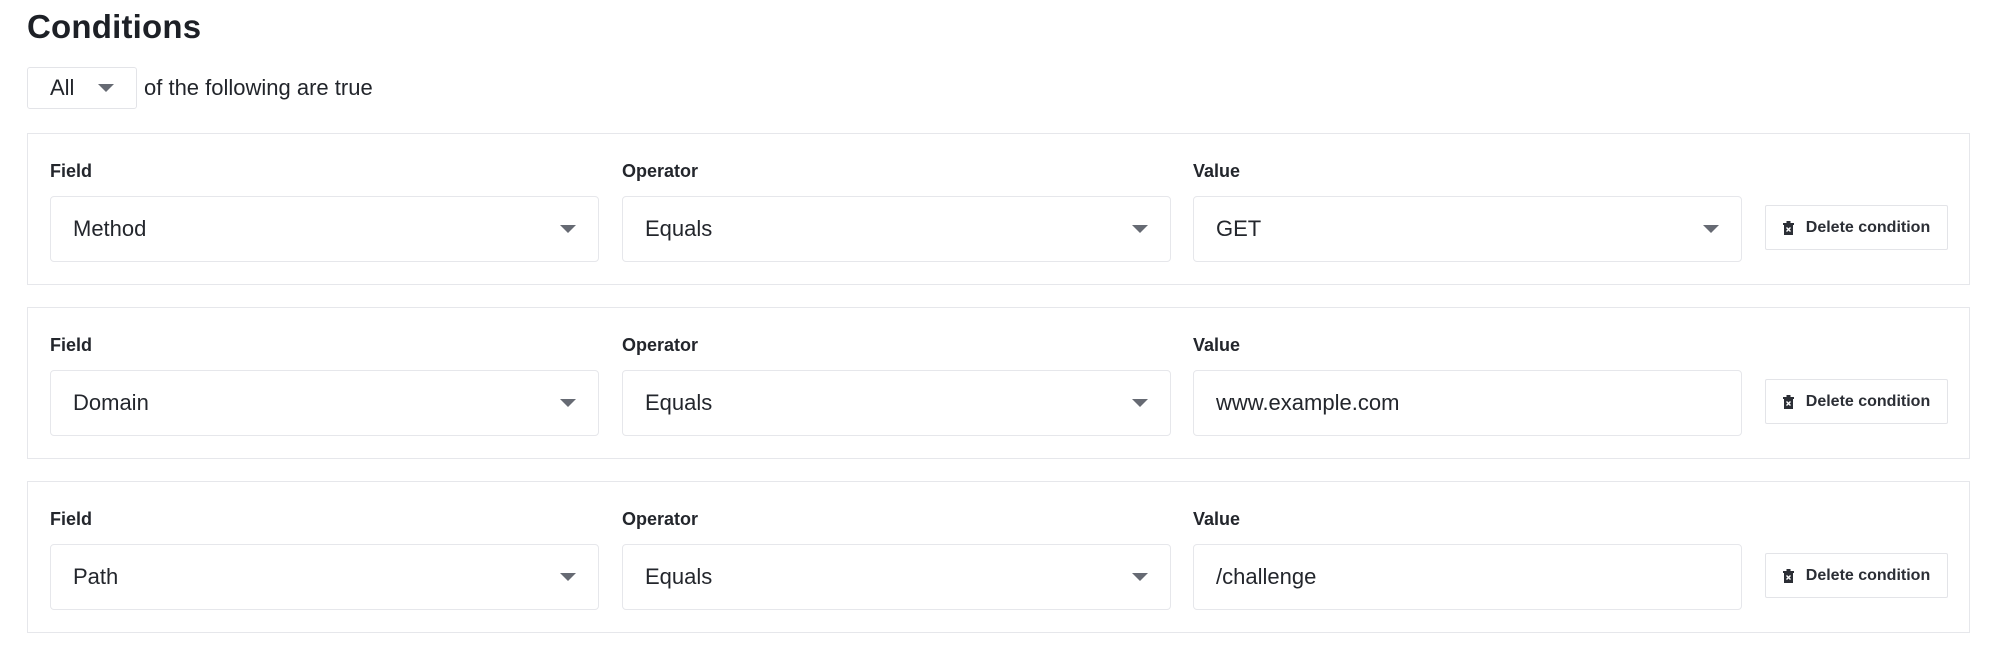  I want to click on field-select-value: Domain, so click(111, 402).